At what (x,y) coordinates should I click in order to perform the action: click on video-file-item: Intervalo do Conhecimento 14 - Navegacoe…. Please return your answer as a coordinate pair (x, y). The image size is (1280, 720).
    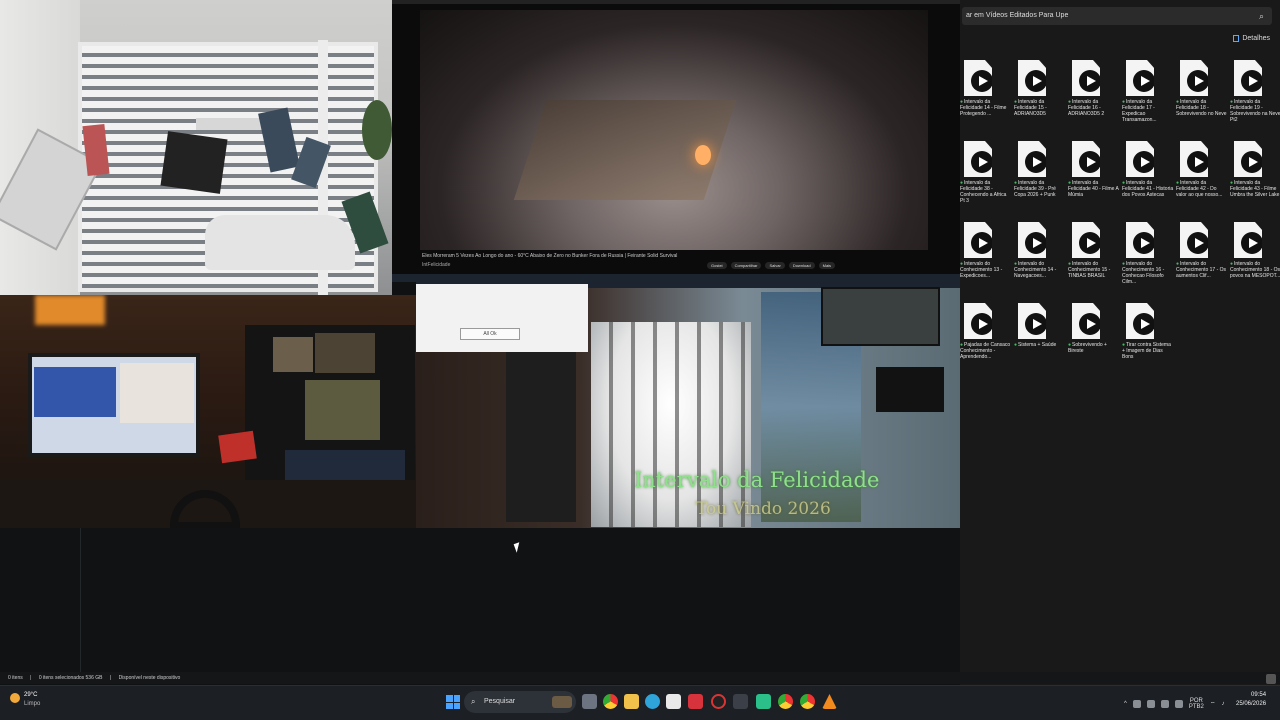
    Looking at the image, I should click on (1041, 257).